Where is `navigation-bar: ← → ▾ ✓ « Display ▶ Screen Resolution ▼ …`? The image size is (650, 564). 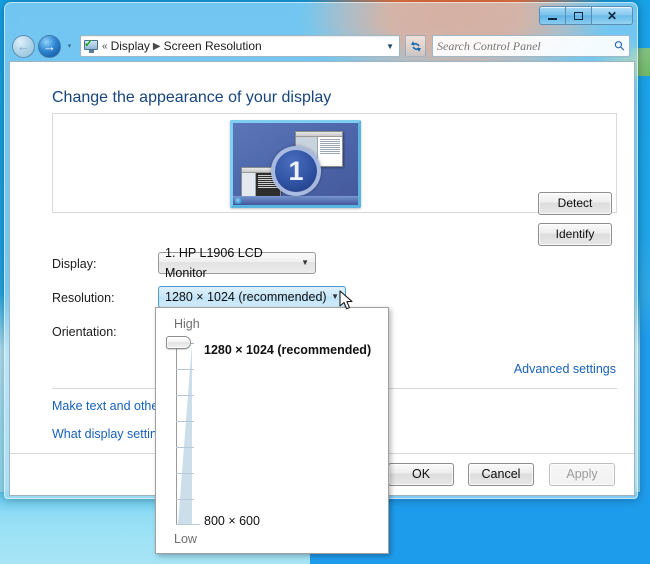 navigation-bar: ← → ▾ ✓ « Display ▶ Screen Resolution ▼ … is located at coordinates (322, 46).